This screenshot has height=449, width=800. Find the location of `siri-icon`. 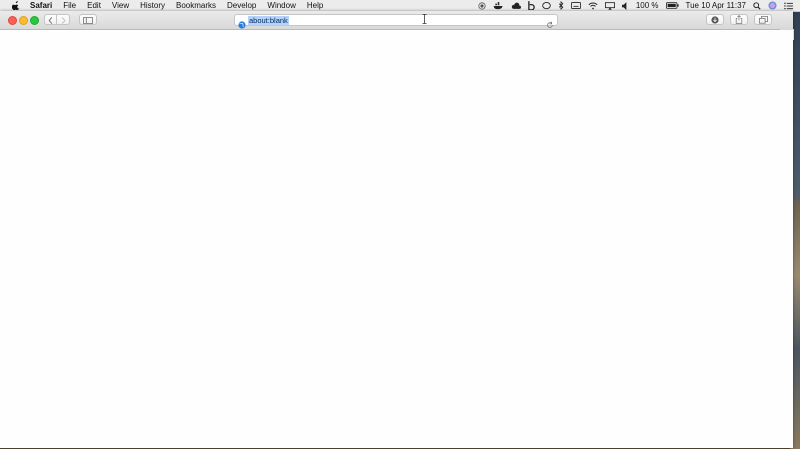

siri-icon is located at coordinates (772, 5).